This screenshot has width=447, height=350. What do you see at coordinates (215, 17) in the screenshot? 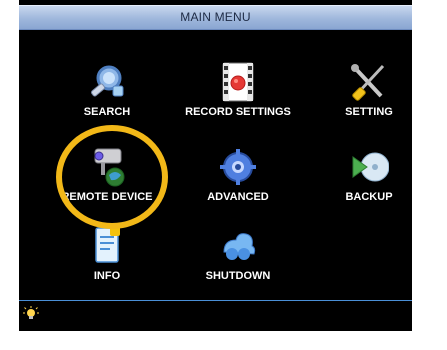
I see `window-title: MAIN MENU` at bounding box center [215, 17].